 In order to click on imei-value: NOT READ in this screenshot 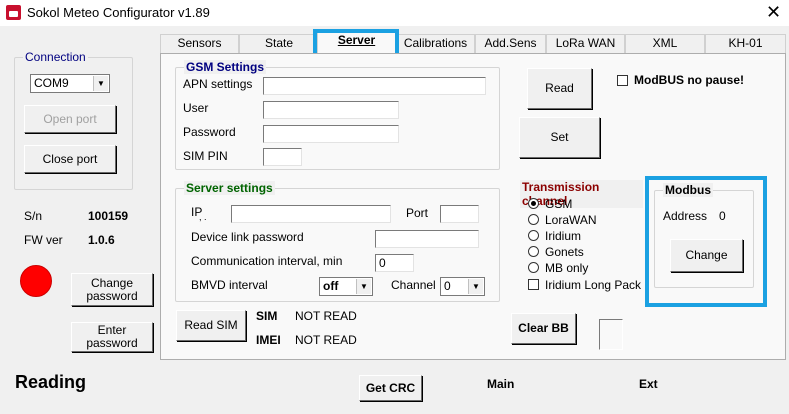, I will do `click(326, 340)`.